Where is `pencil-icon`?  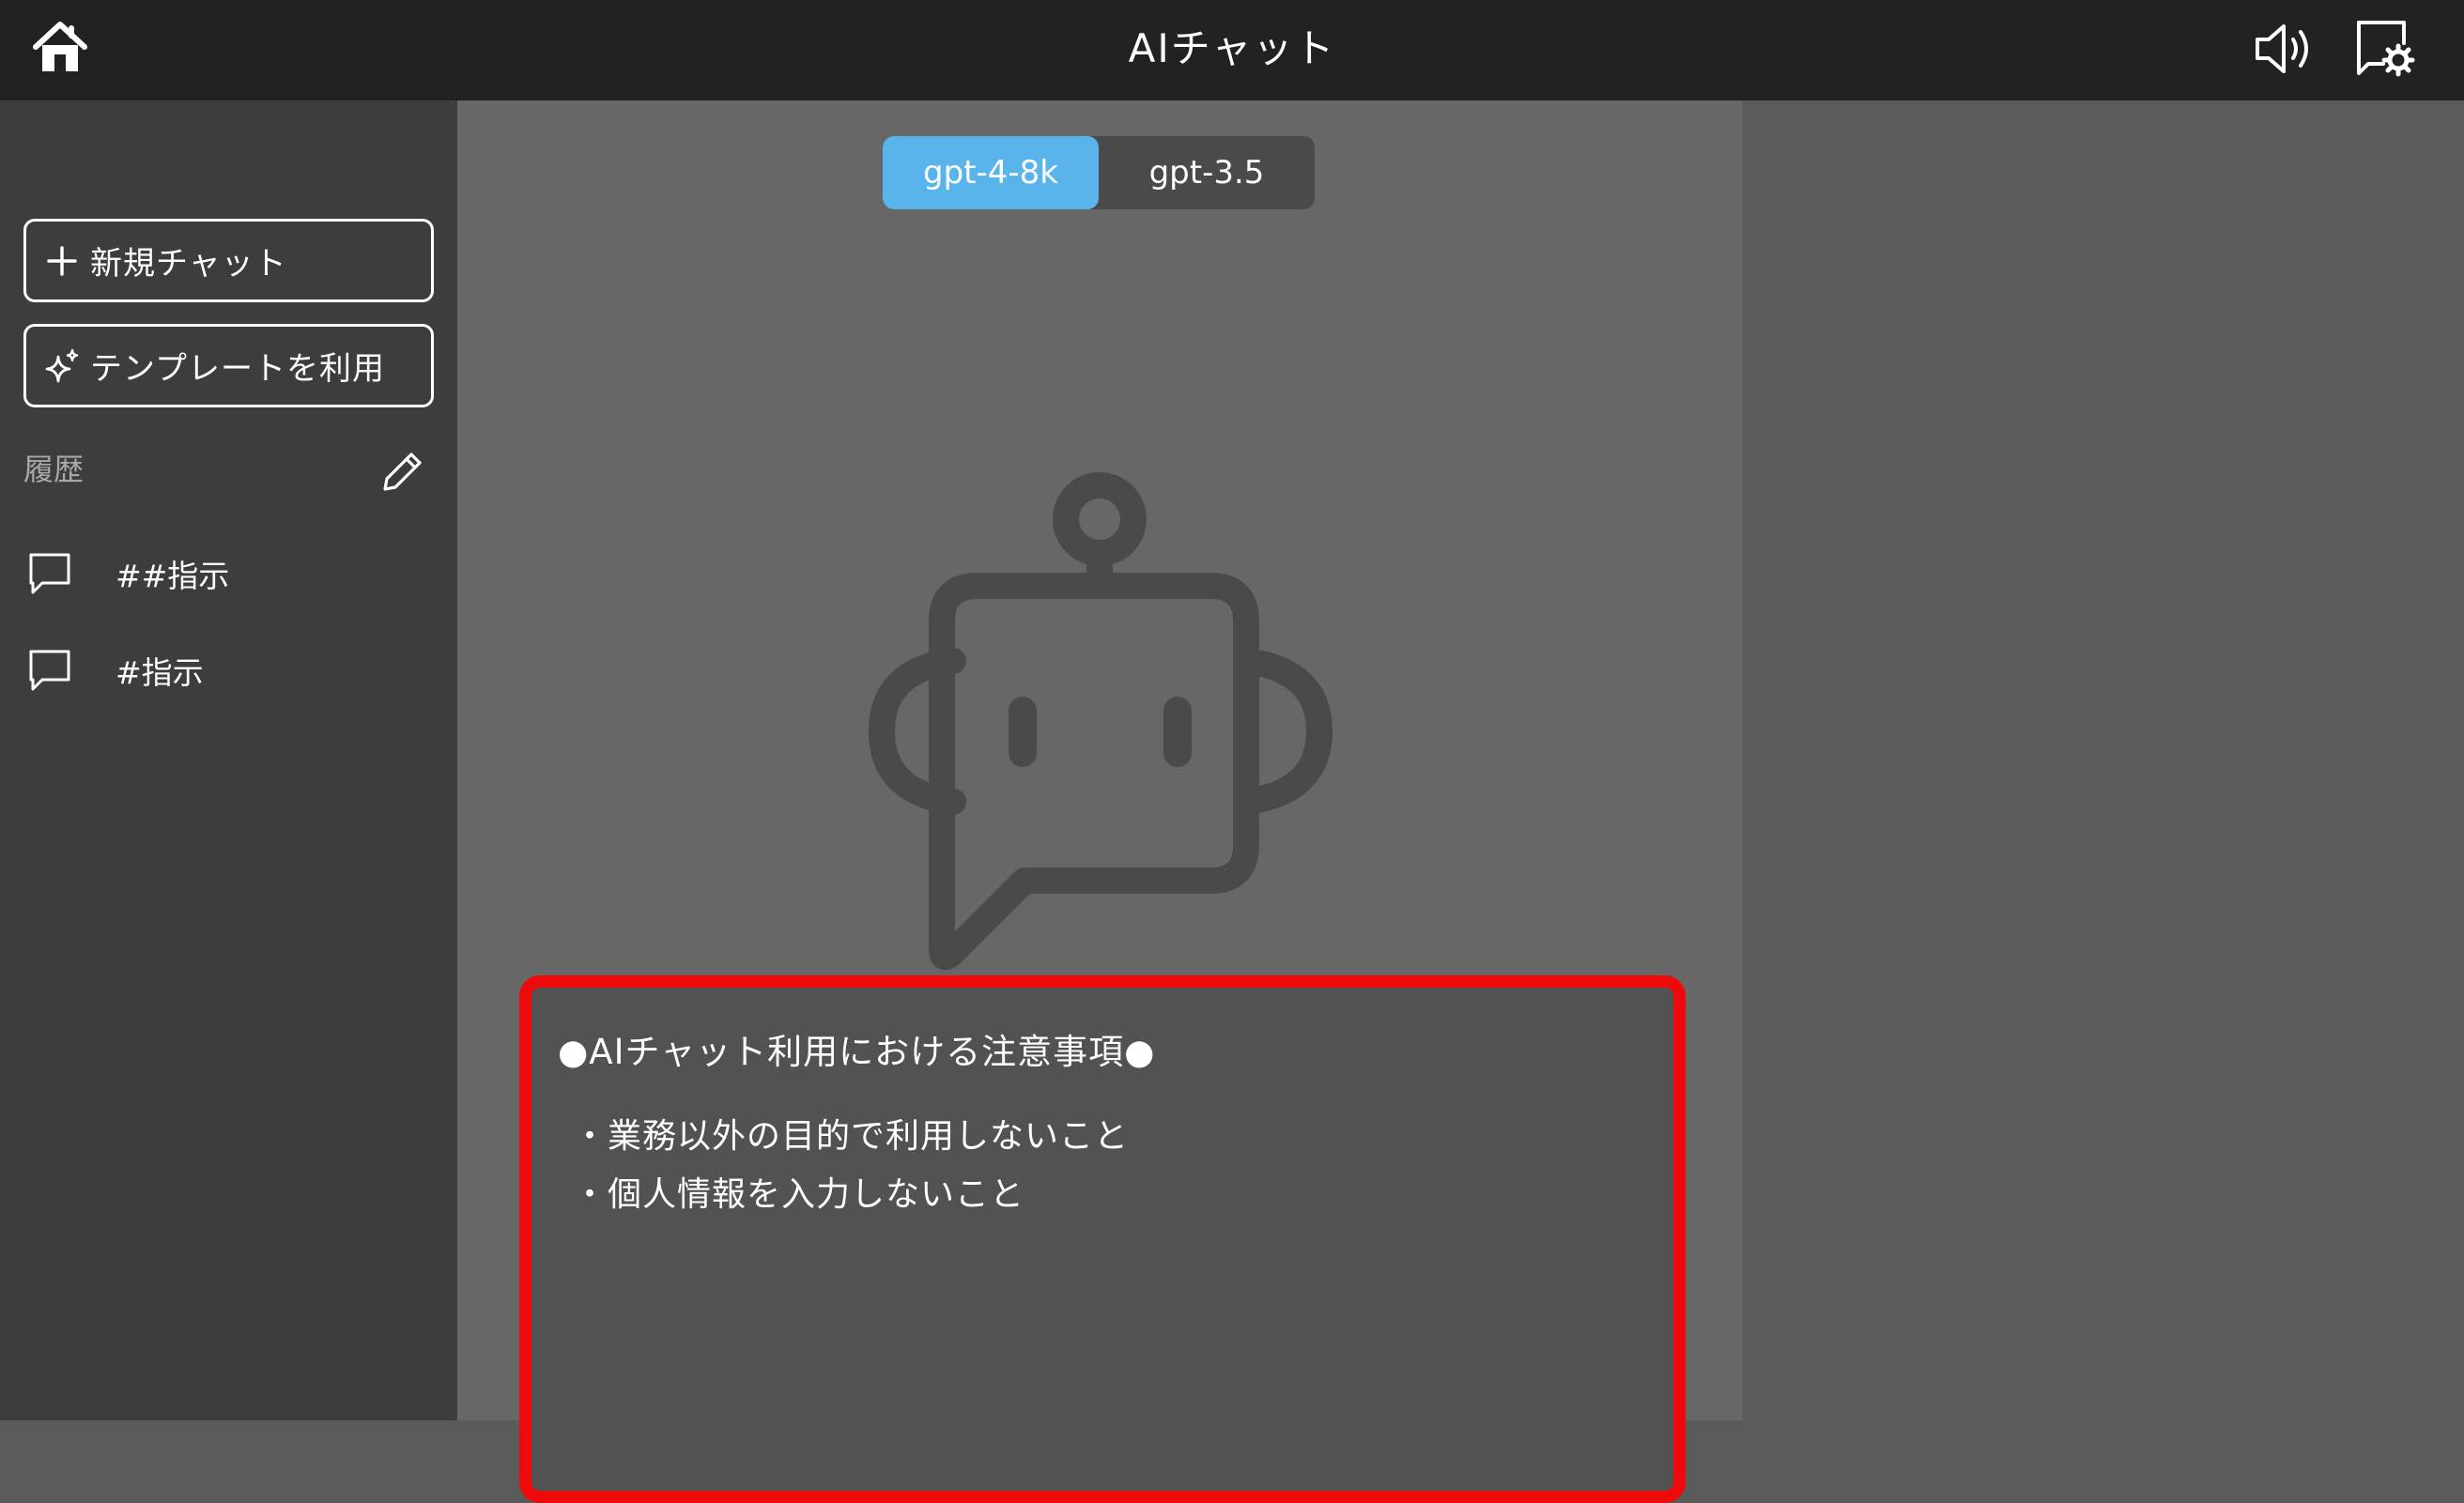 pencil-icon is located at coordinates (402, 471).